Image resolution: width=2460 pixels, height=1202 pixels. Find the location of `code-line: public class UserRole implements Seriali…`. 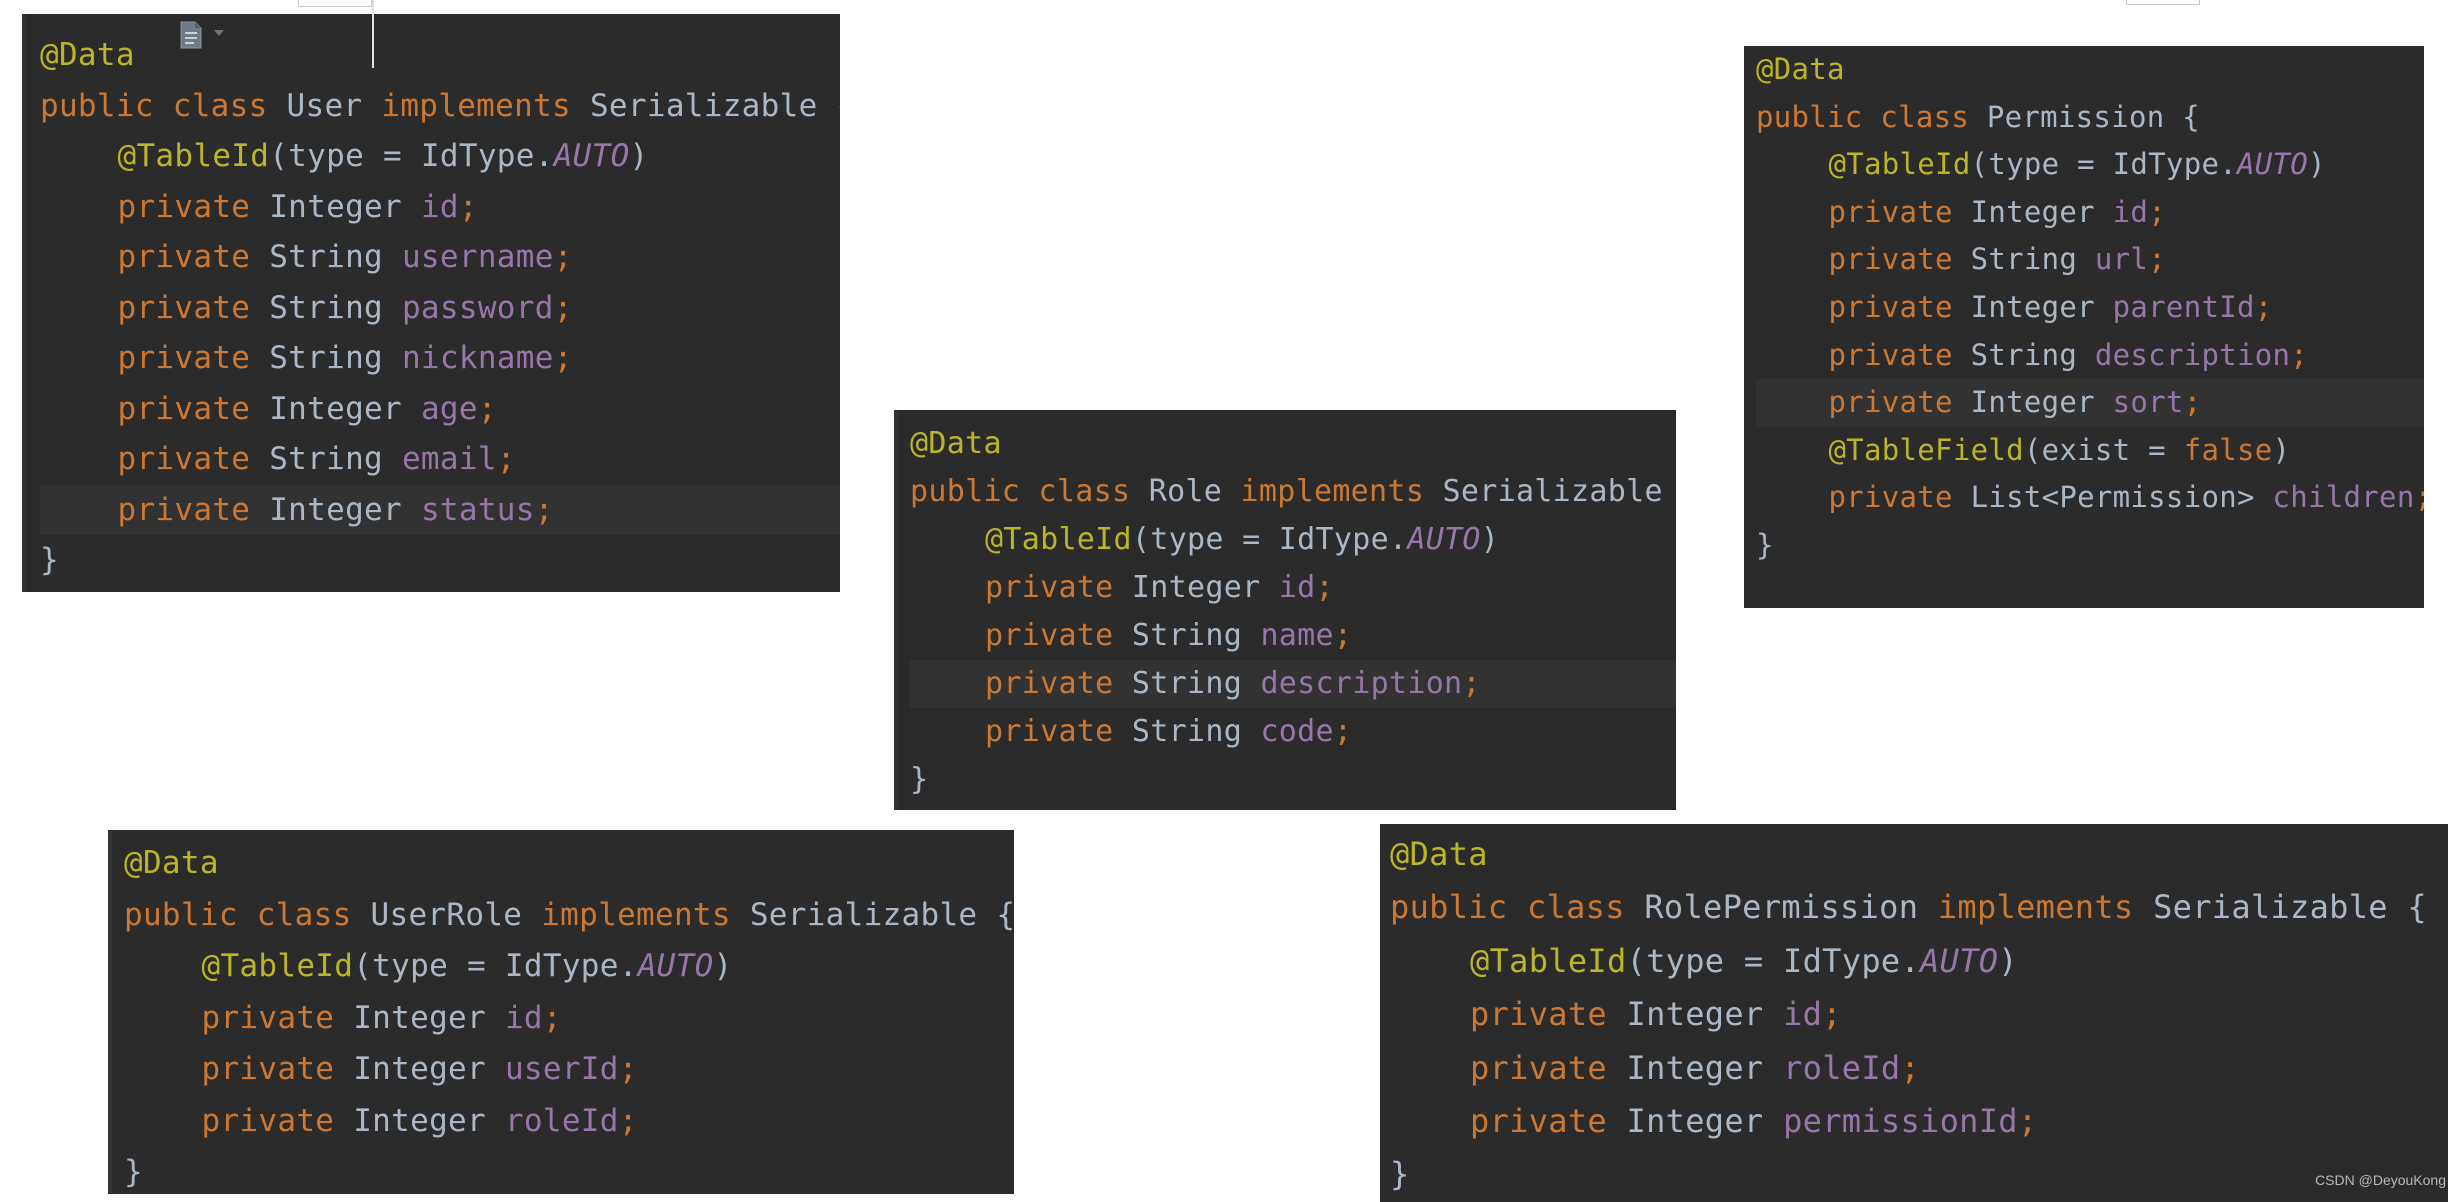

code-line: public class UserRole implements Seriali… is located at coordinates (569, 916).